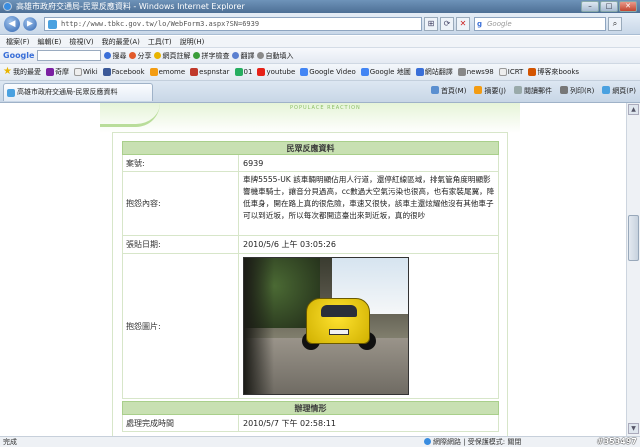 The image size is (640, 447). What do you see at coordinates (590, 6) in the screenshot?
I see `minimize-button: –` at bounding box center [590, 6].